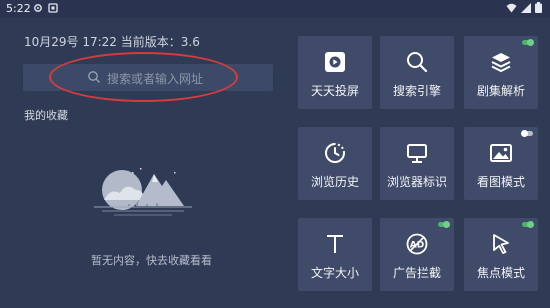 The width and height of the screenshot is (550, 308). I want to click on favorites-title: 我的收藏, so click(46, 115).